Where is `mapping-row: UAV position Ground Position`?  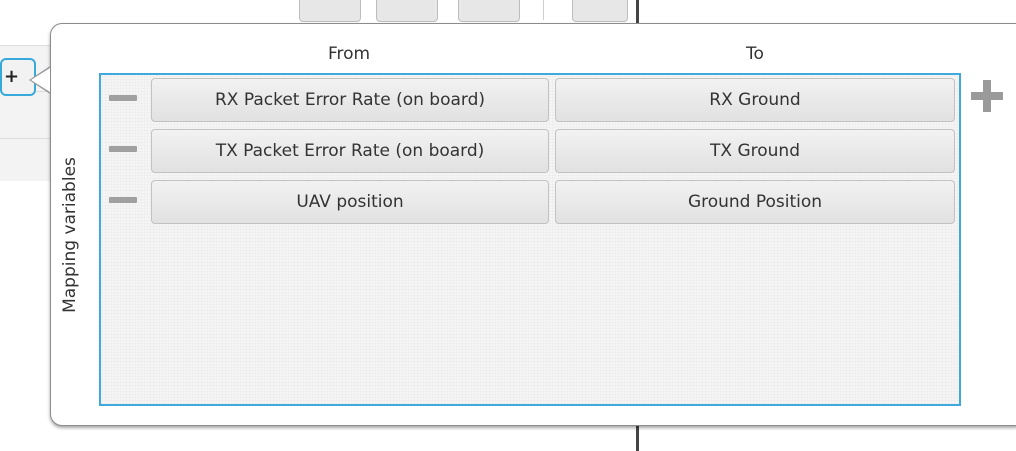 mapping-row: UAV position Ground Position is located at coordinates (530, 201).